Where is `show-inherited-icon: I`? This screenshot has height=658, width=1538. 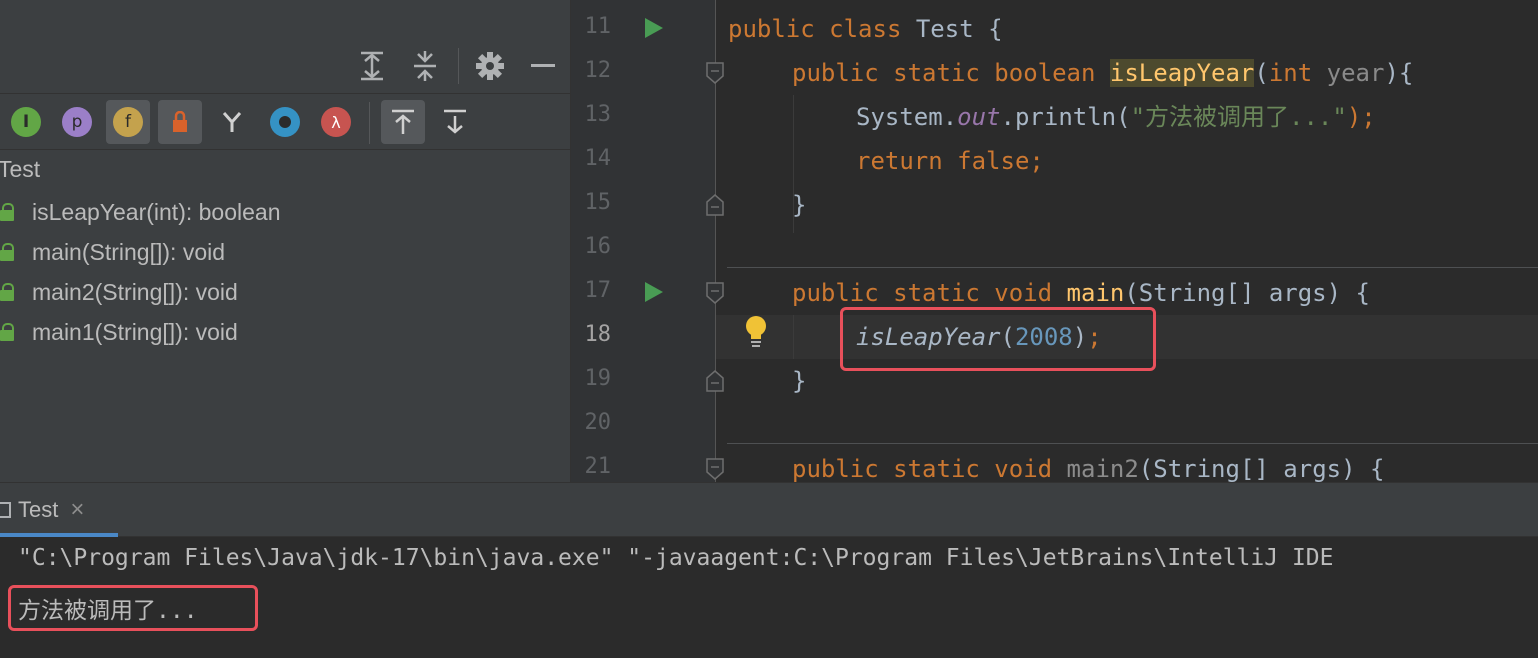
show-inherited-icon: I is located at coordinates (26, 122).